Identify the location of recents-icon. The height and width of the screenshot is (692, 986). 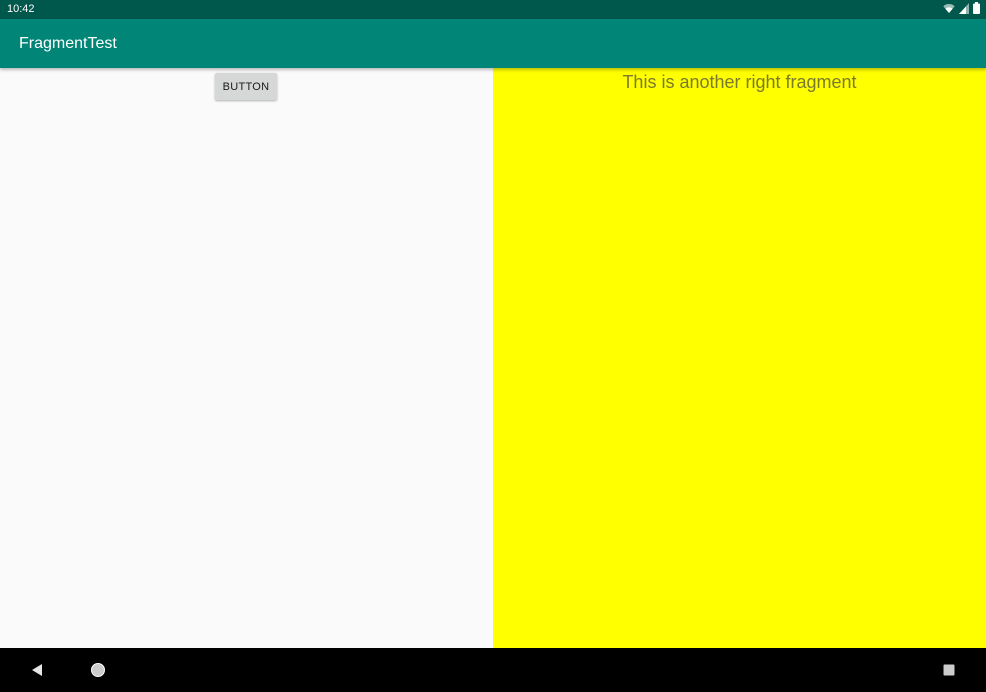
(949, 670).